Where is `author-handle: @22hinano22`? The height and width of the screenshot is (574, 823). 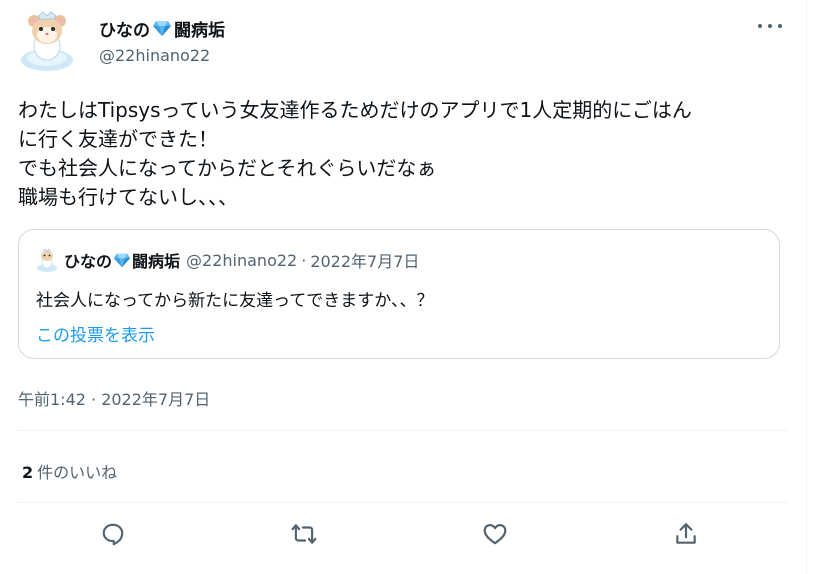 author-handle: @22hinano22 is located at coordinates (154, 55).